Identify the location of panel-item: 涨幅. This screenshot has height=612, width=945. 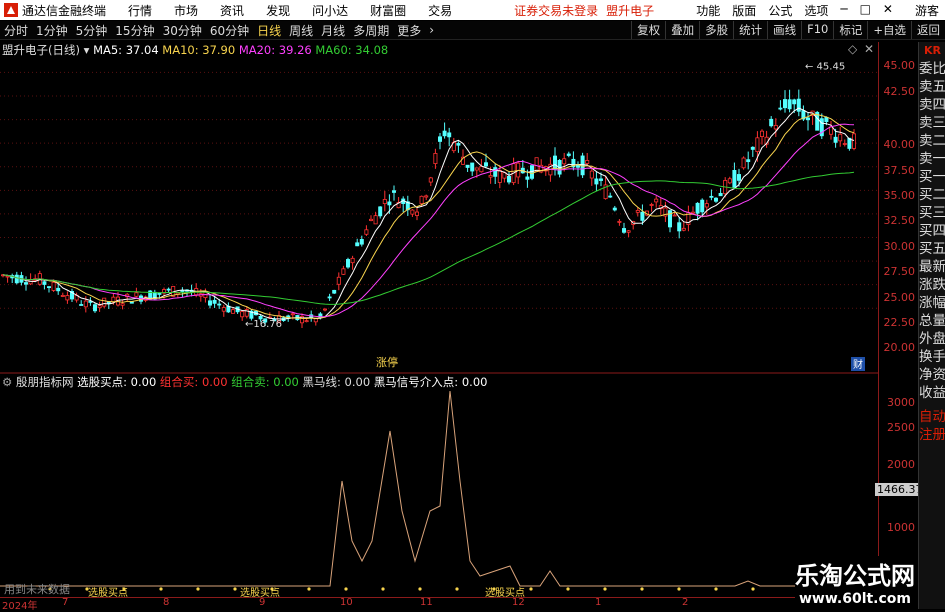
(932, 303).